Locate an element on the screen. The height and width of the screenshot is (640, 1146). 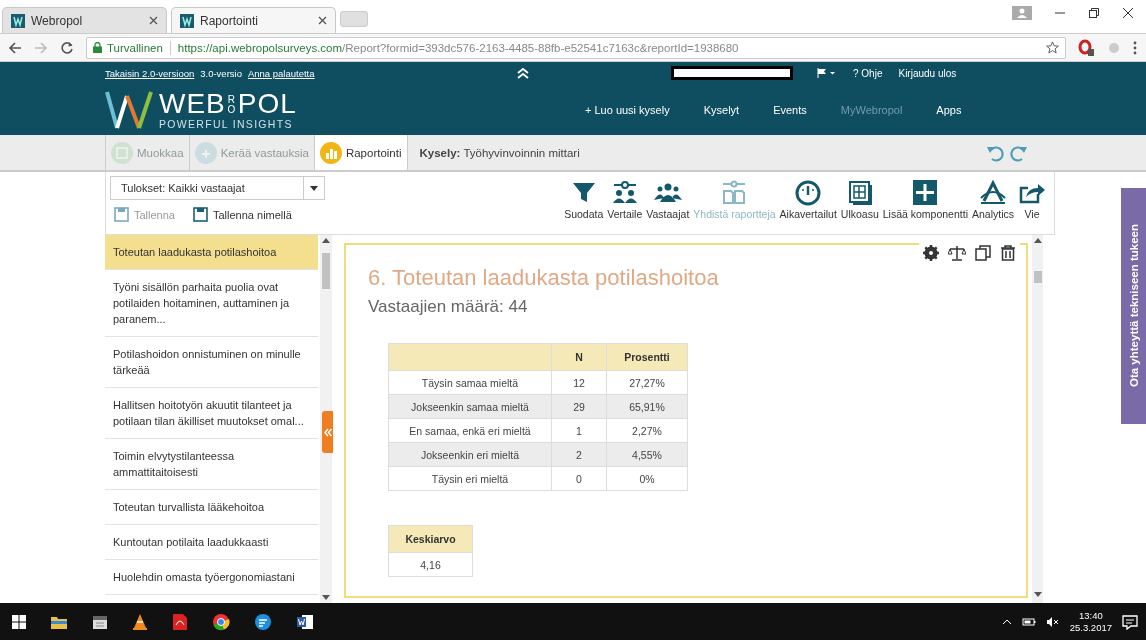
table-cell: Jokseenkin samaa mieltä is located at coordinates (470, 406).